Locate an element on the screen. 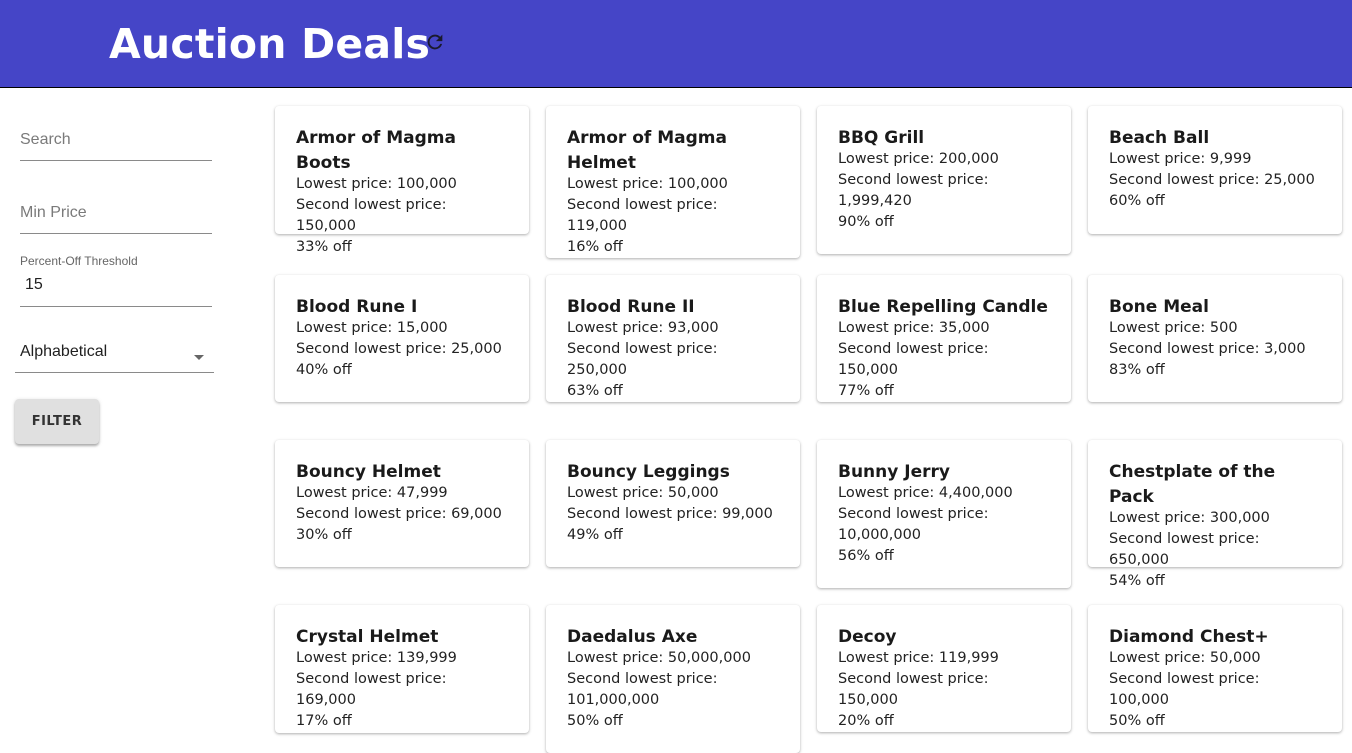 Image resolution: width=1352 pixels, height=753 pixels. lowest-price: Lowest price: 200,000 is located at coordinates (918, 159).